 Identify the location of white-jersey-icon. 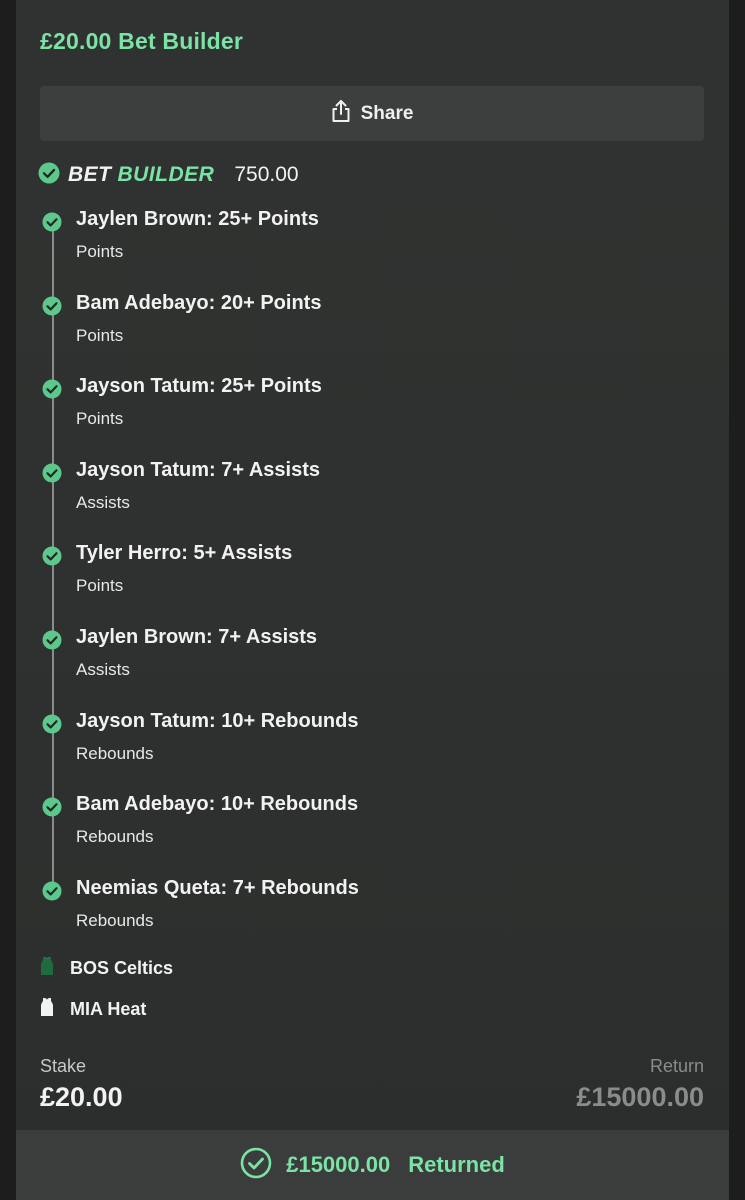
(47, 1009).